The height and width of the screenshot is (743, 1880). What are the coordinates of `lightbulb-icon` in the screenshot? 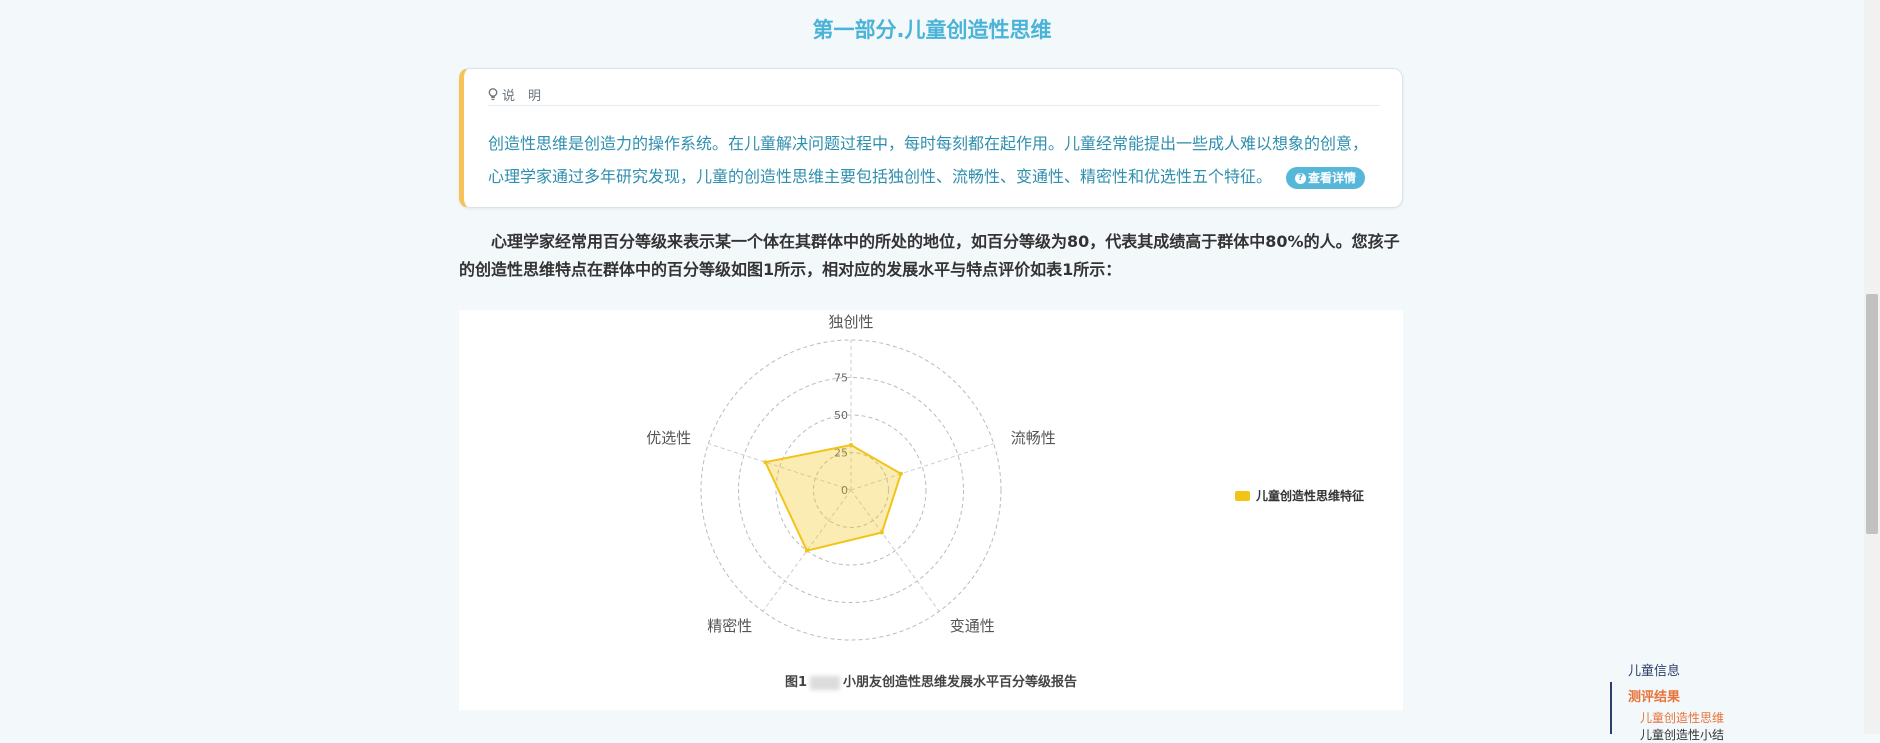 It's located at (493, 93).